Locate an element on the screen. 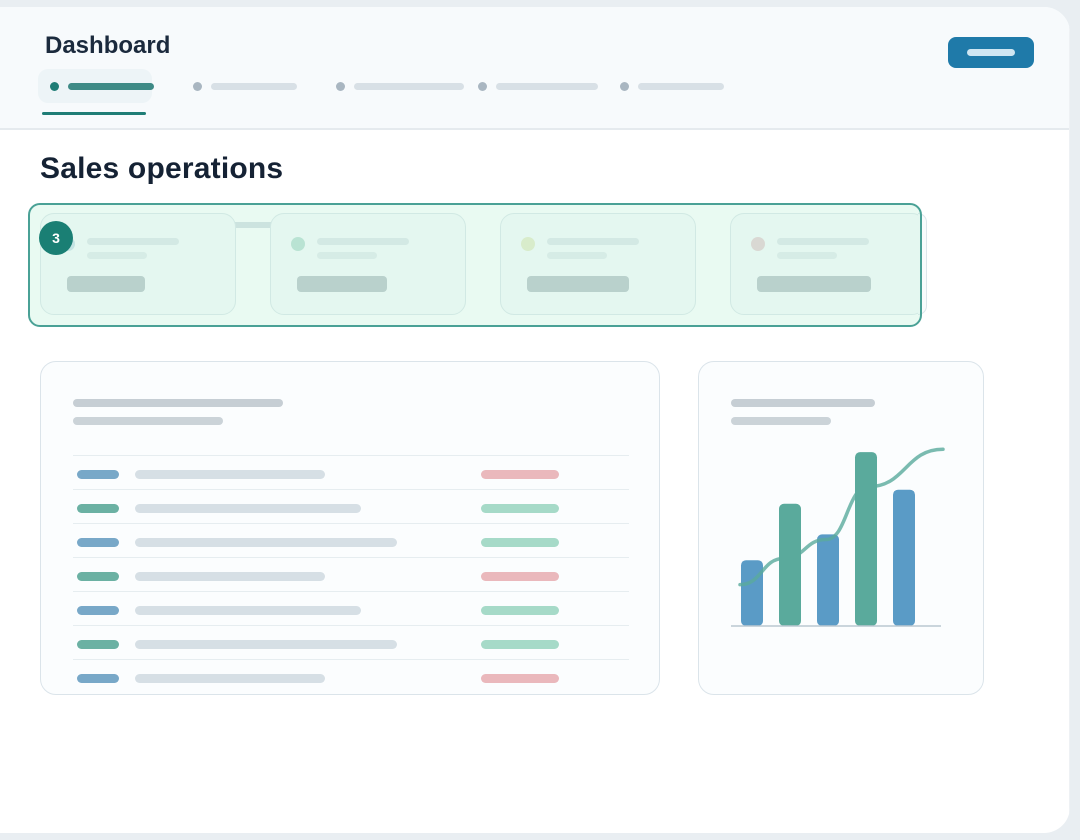 This screenshot has height=840, width=1080. tab-5-label-placeholder is located at coordinates (681, 86).